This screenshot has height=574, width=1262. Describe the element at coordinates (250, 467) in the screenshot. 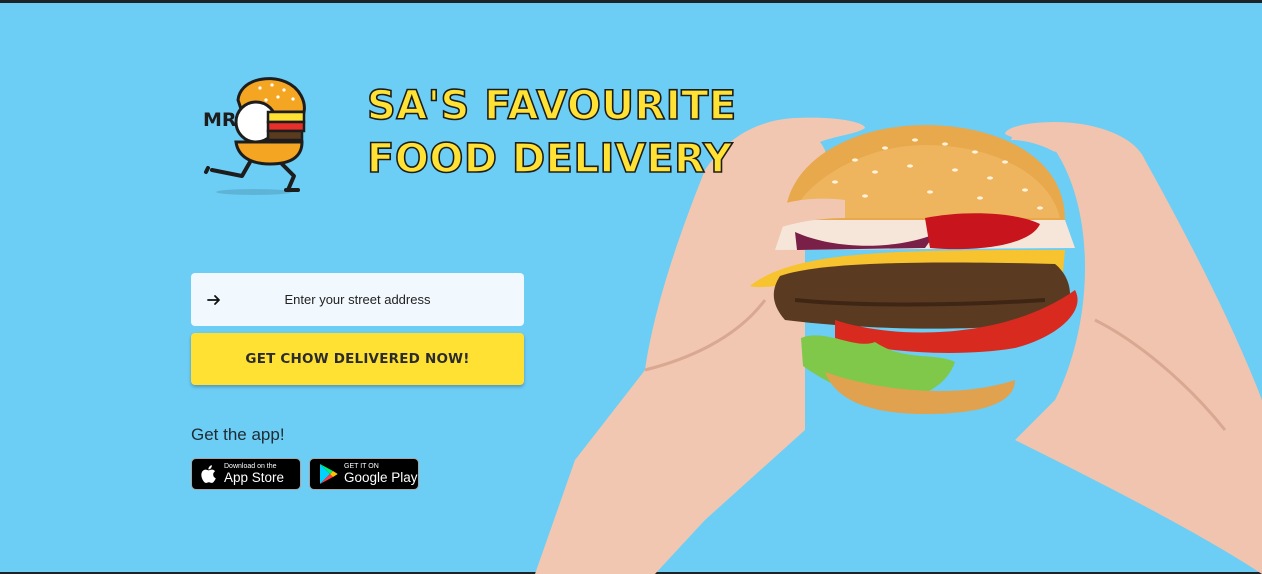

I see `app-store-small-text: Download on the` at that location.